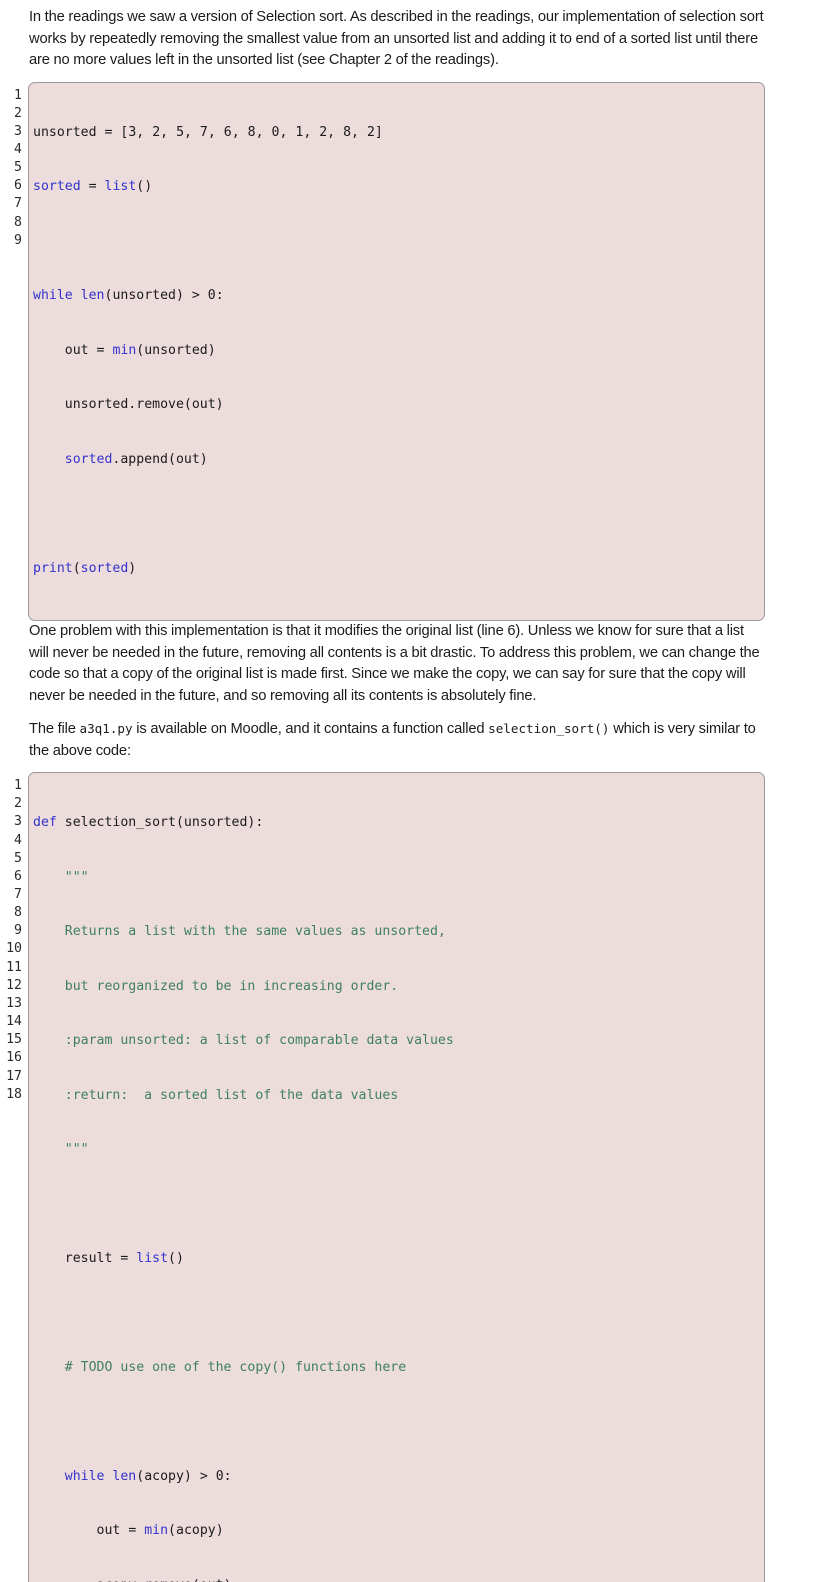  Describe the element at coordinates (106, 729) in the screenshot. I see `inline-code-filename: a3q1.py` at that location.